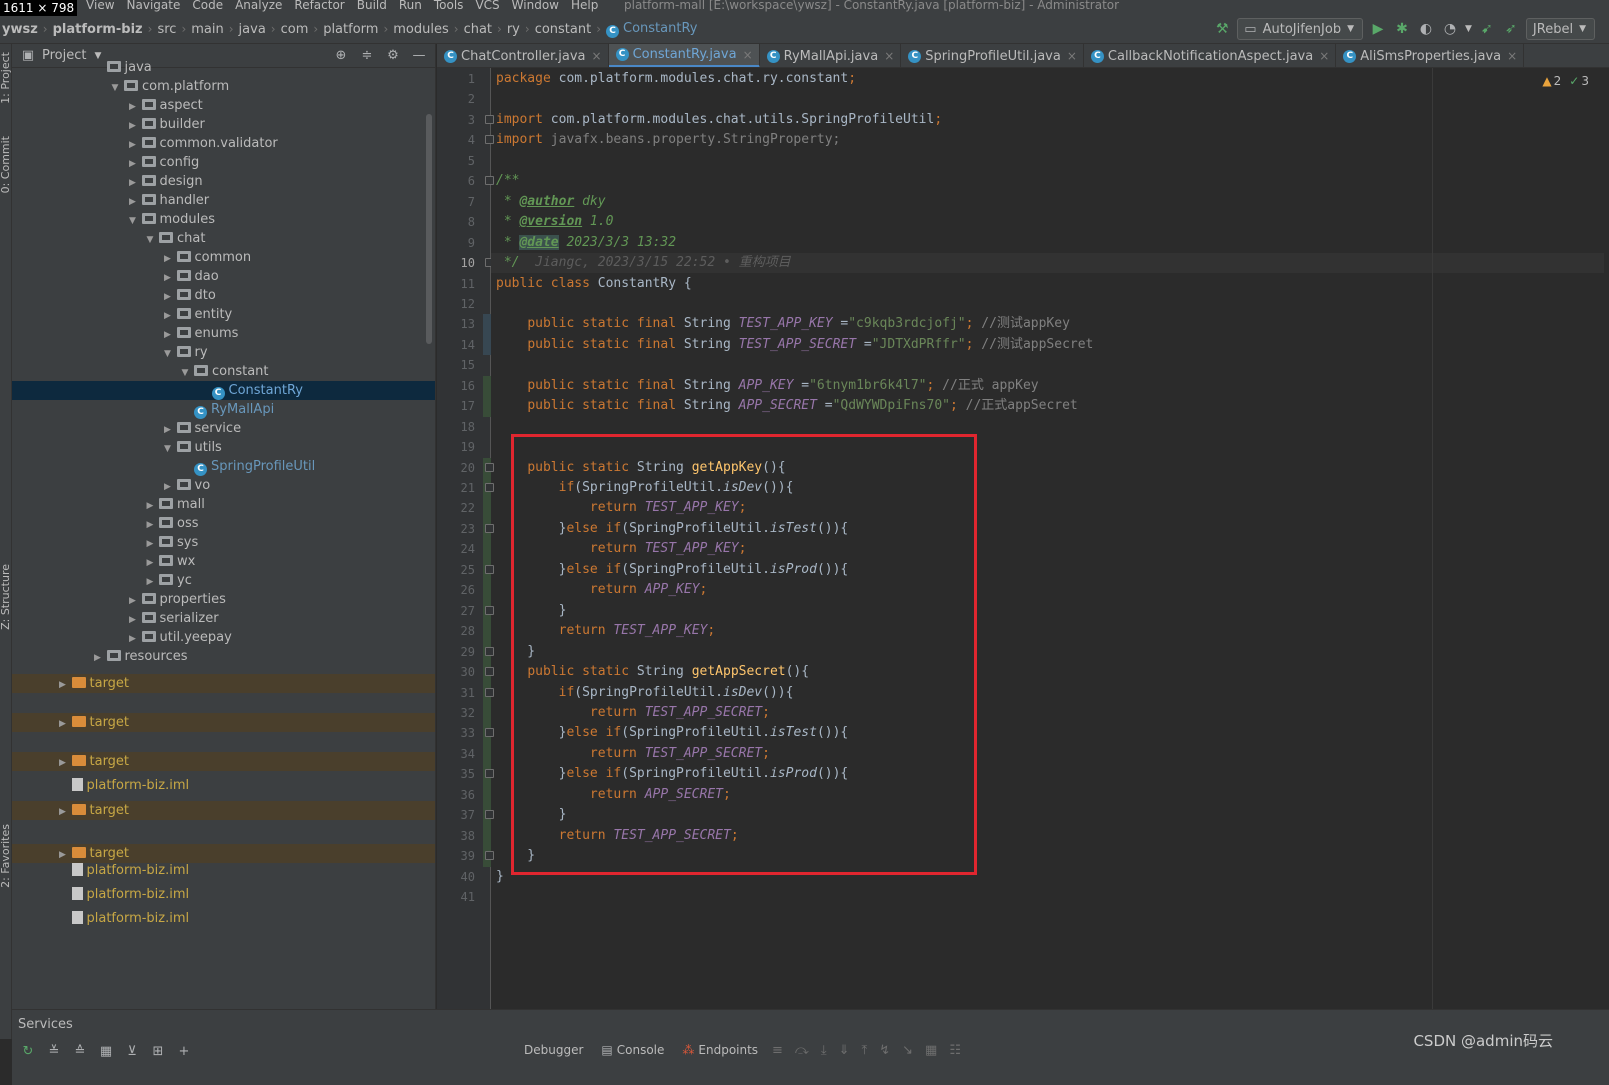 This screenshot has width=1609, height=1085. What do you see at coordinates (864, 1050) in the screenshot?
I see `step-out-icon: ⤒` at bounding box center [864, 1050].